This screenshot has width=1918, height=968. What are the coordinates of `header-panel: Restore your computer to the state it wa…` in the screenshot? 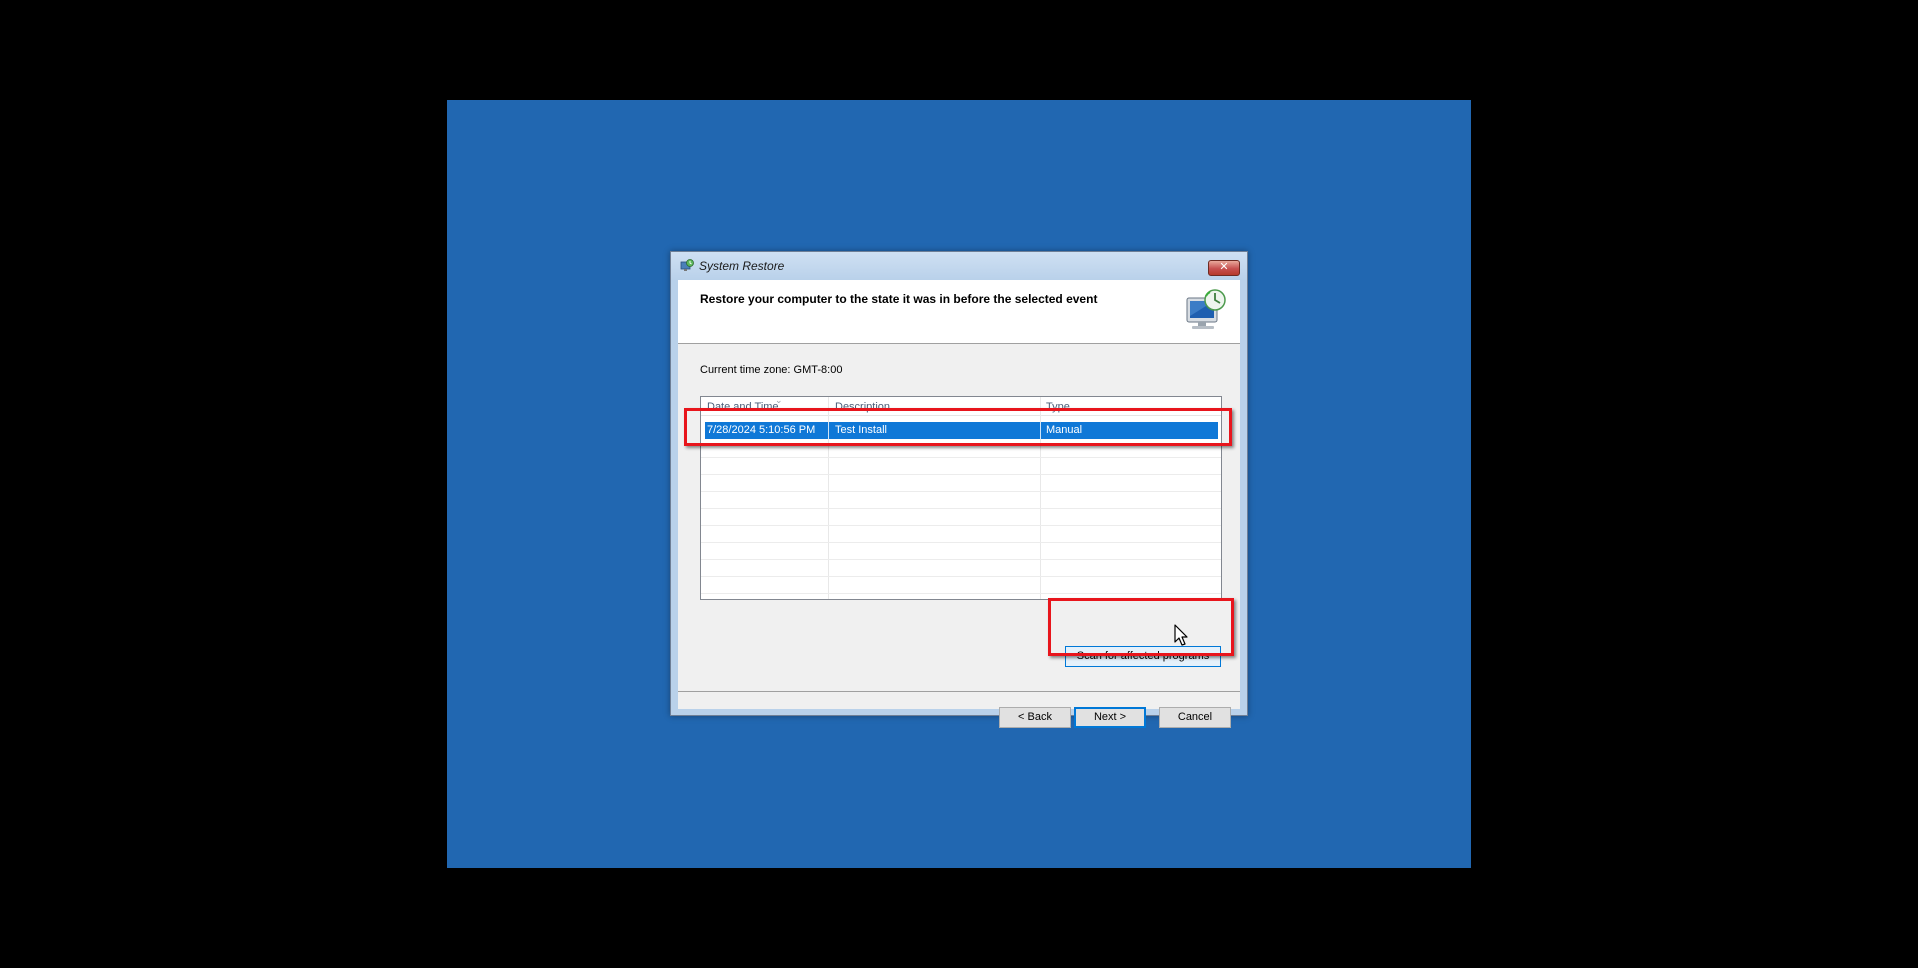 It's located at (959, 312).